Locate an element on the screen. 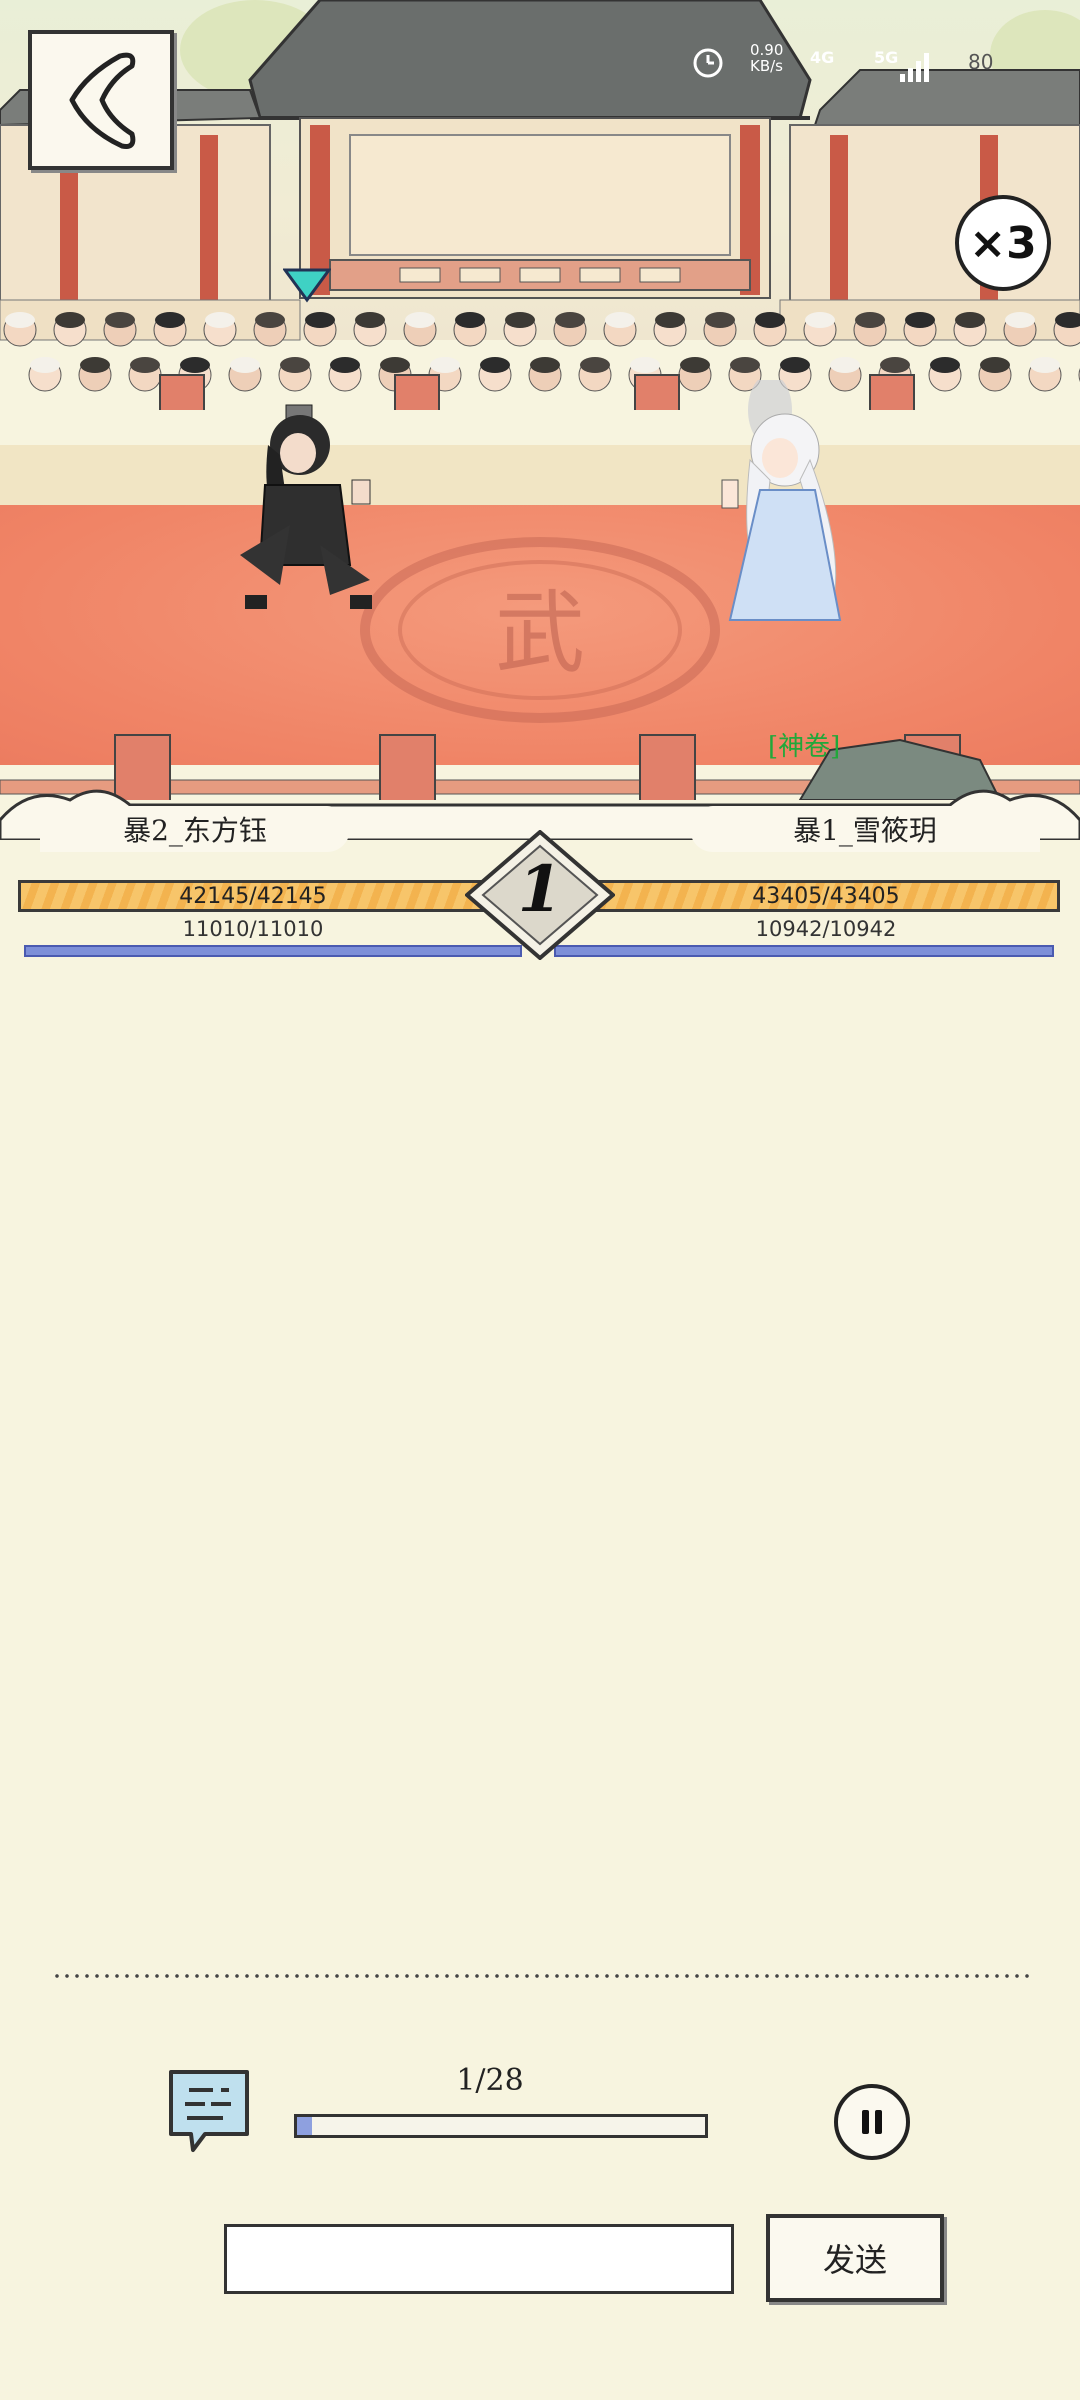 This screenshot has width=1080, height=2400. left-fighter-sprite is located at coordinates (306, 506).